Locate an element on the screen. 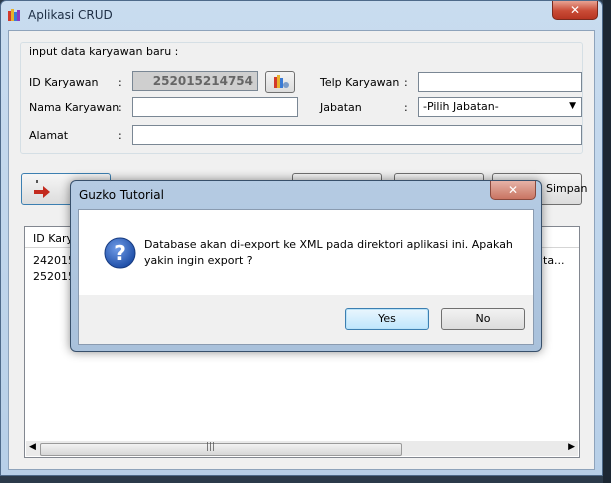 The height and width of the screenshot is (483, 611). position-select: -Pilih Jabatan- ▼ is located at coordinates (500, 107).